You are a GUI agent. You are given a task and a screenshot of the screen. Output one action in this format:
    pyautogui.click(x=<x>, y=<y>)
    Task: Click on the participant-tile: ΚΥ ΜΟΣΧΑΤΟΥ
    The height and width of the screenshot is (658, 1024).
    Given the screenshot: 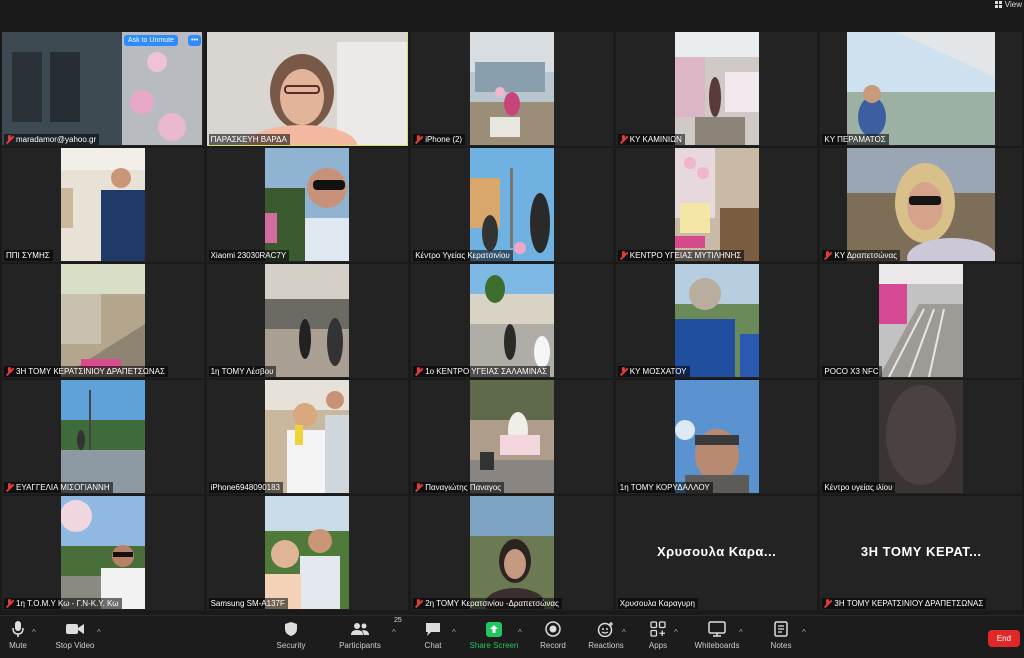 What is the action you would take?
    pyautogui.click(x=716, y=321)
    